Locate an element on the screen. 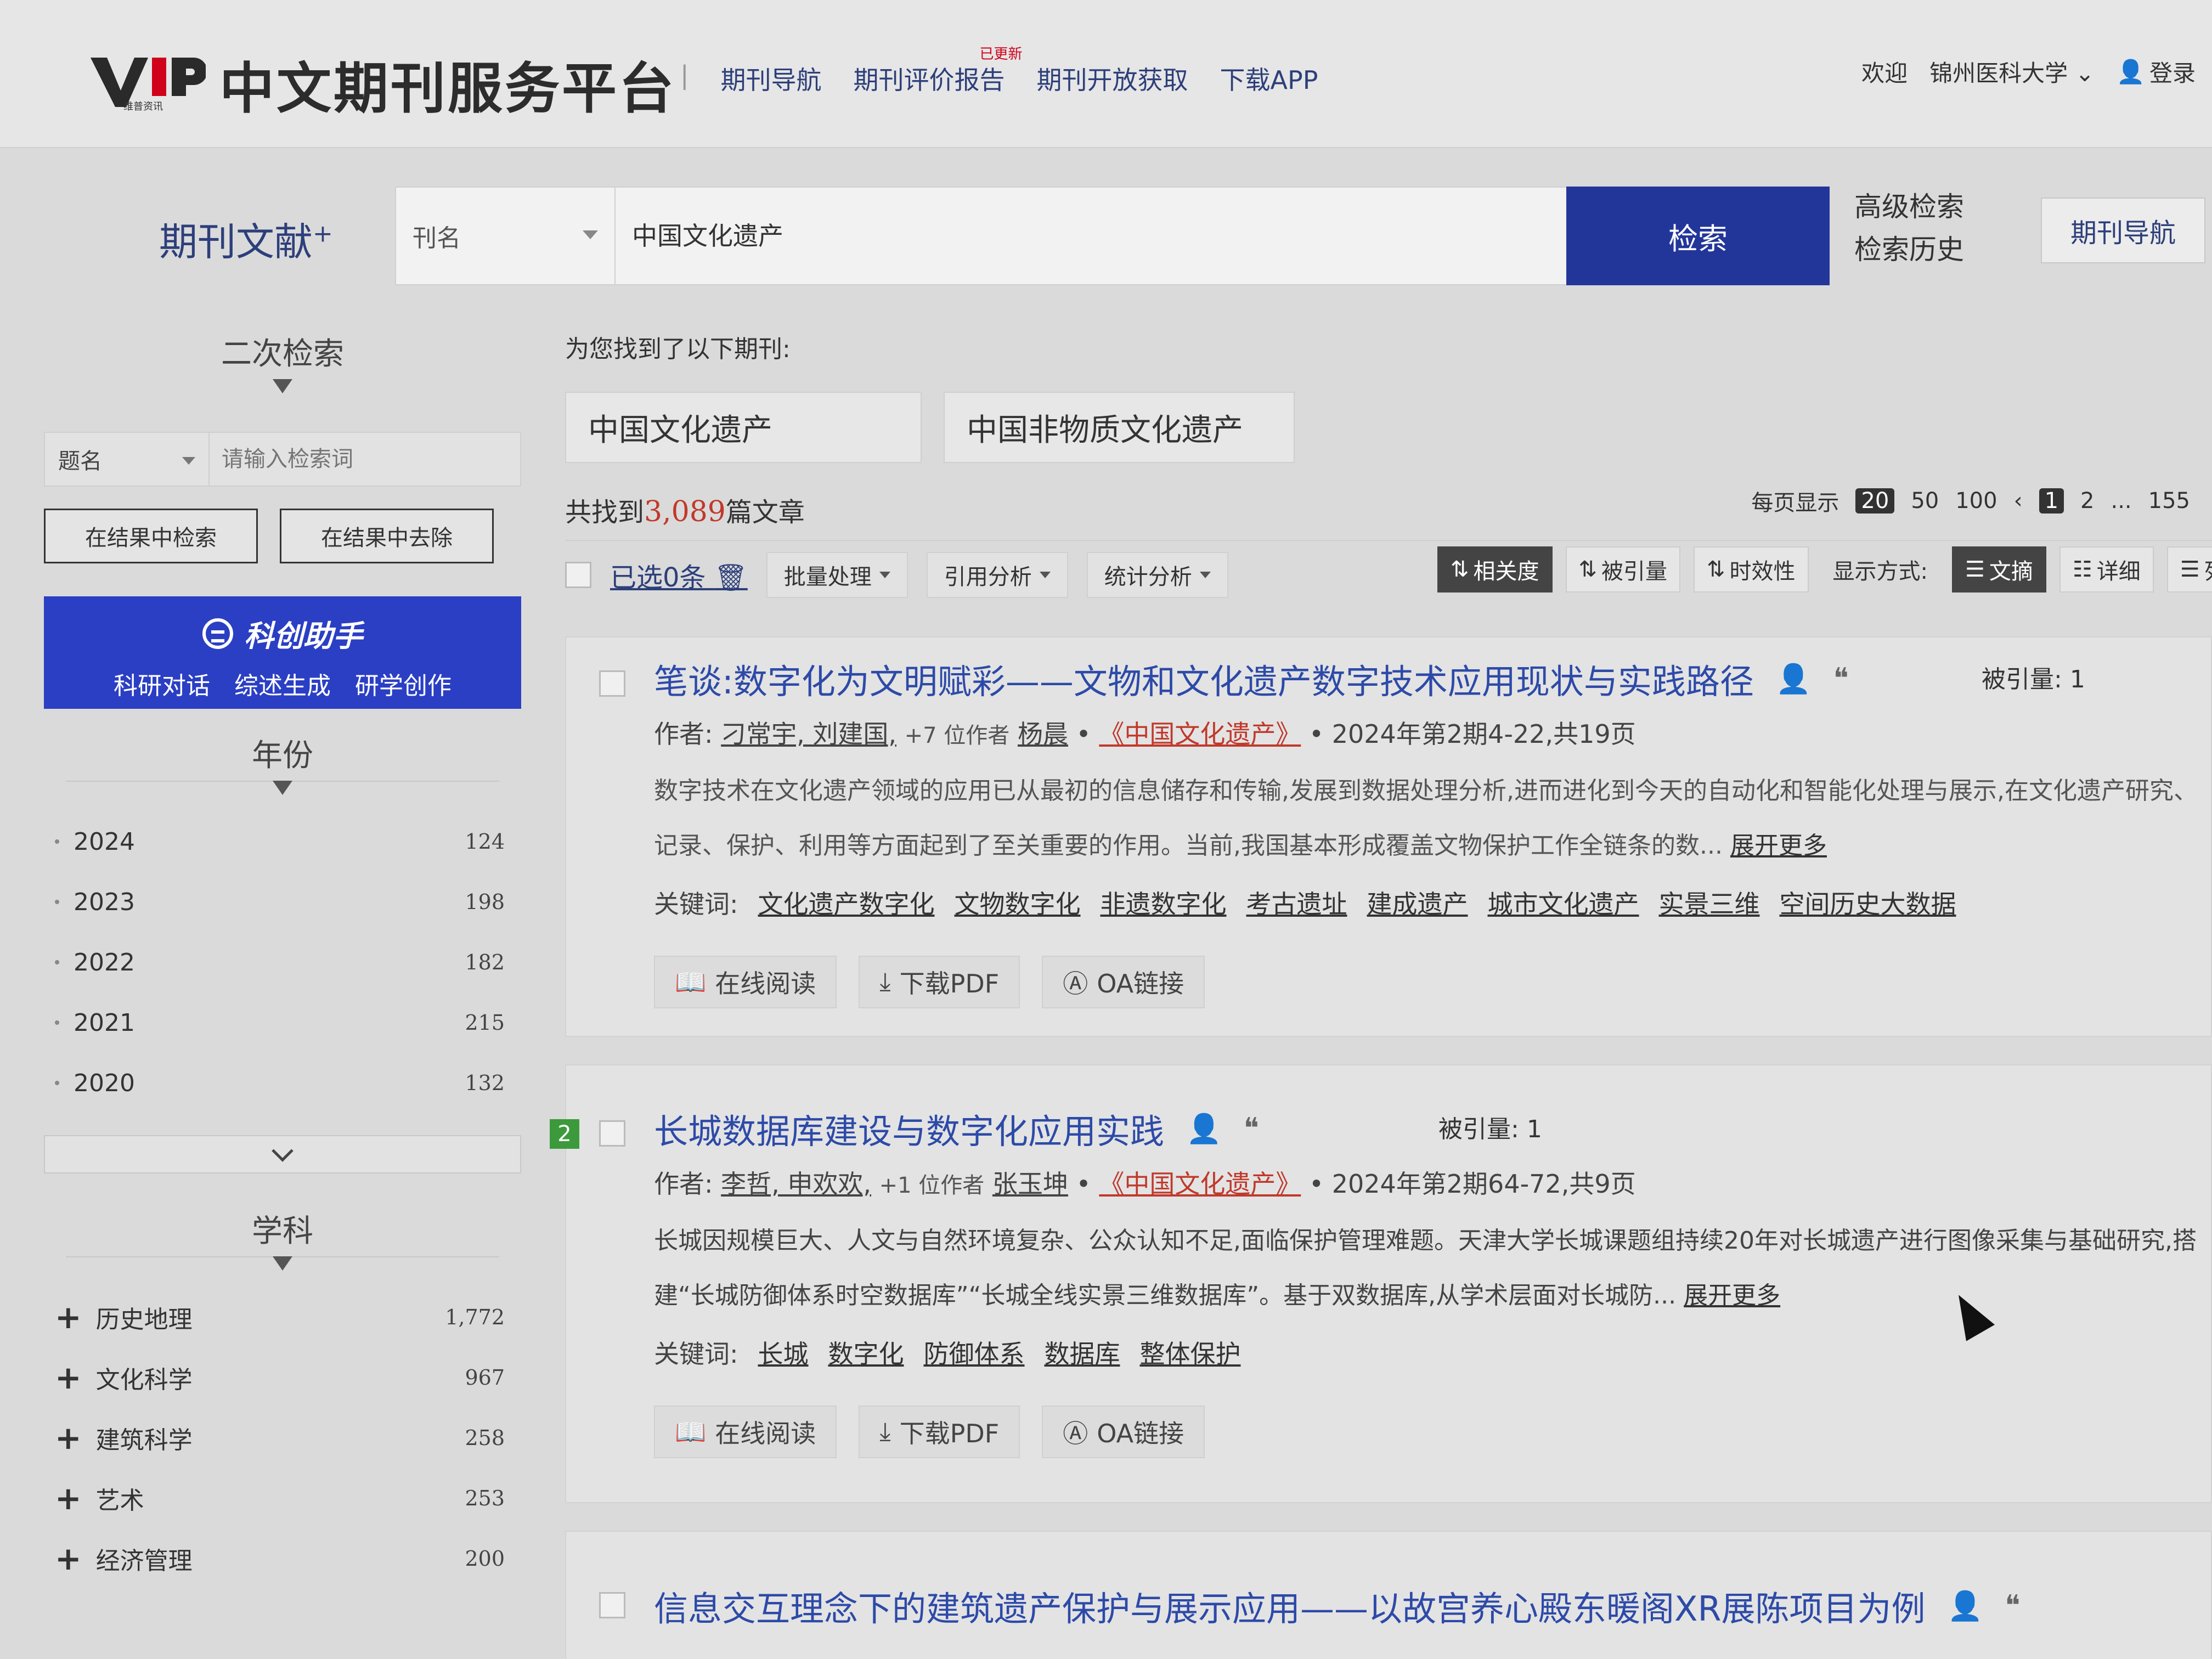  institution-dropdown: 锦州医科大学 ⌄ is located at coordinates (2012, 71).